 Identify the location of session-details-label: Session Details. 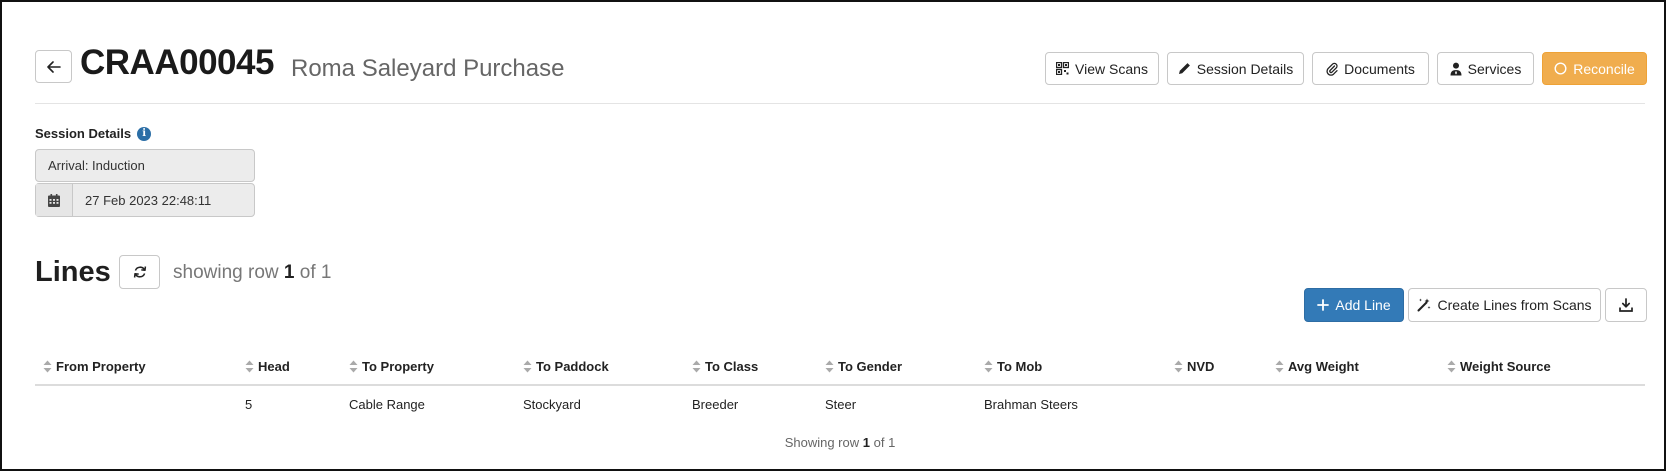
(1245, 68).